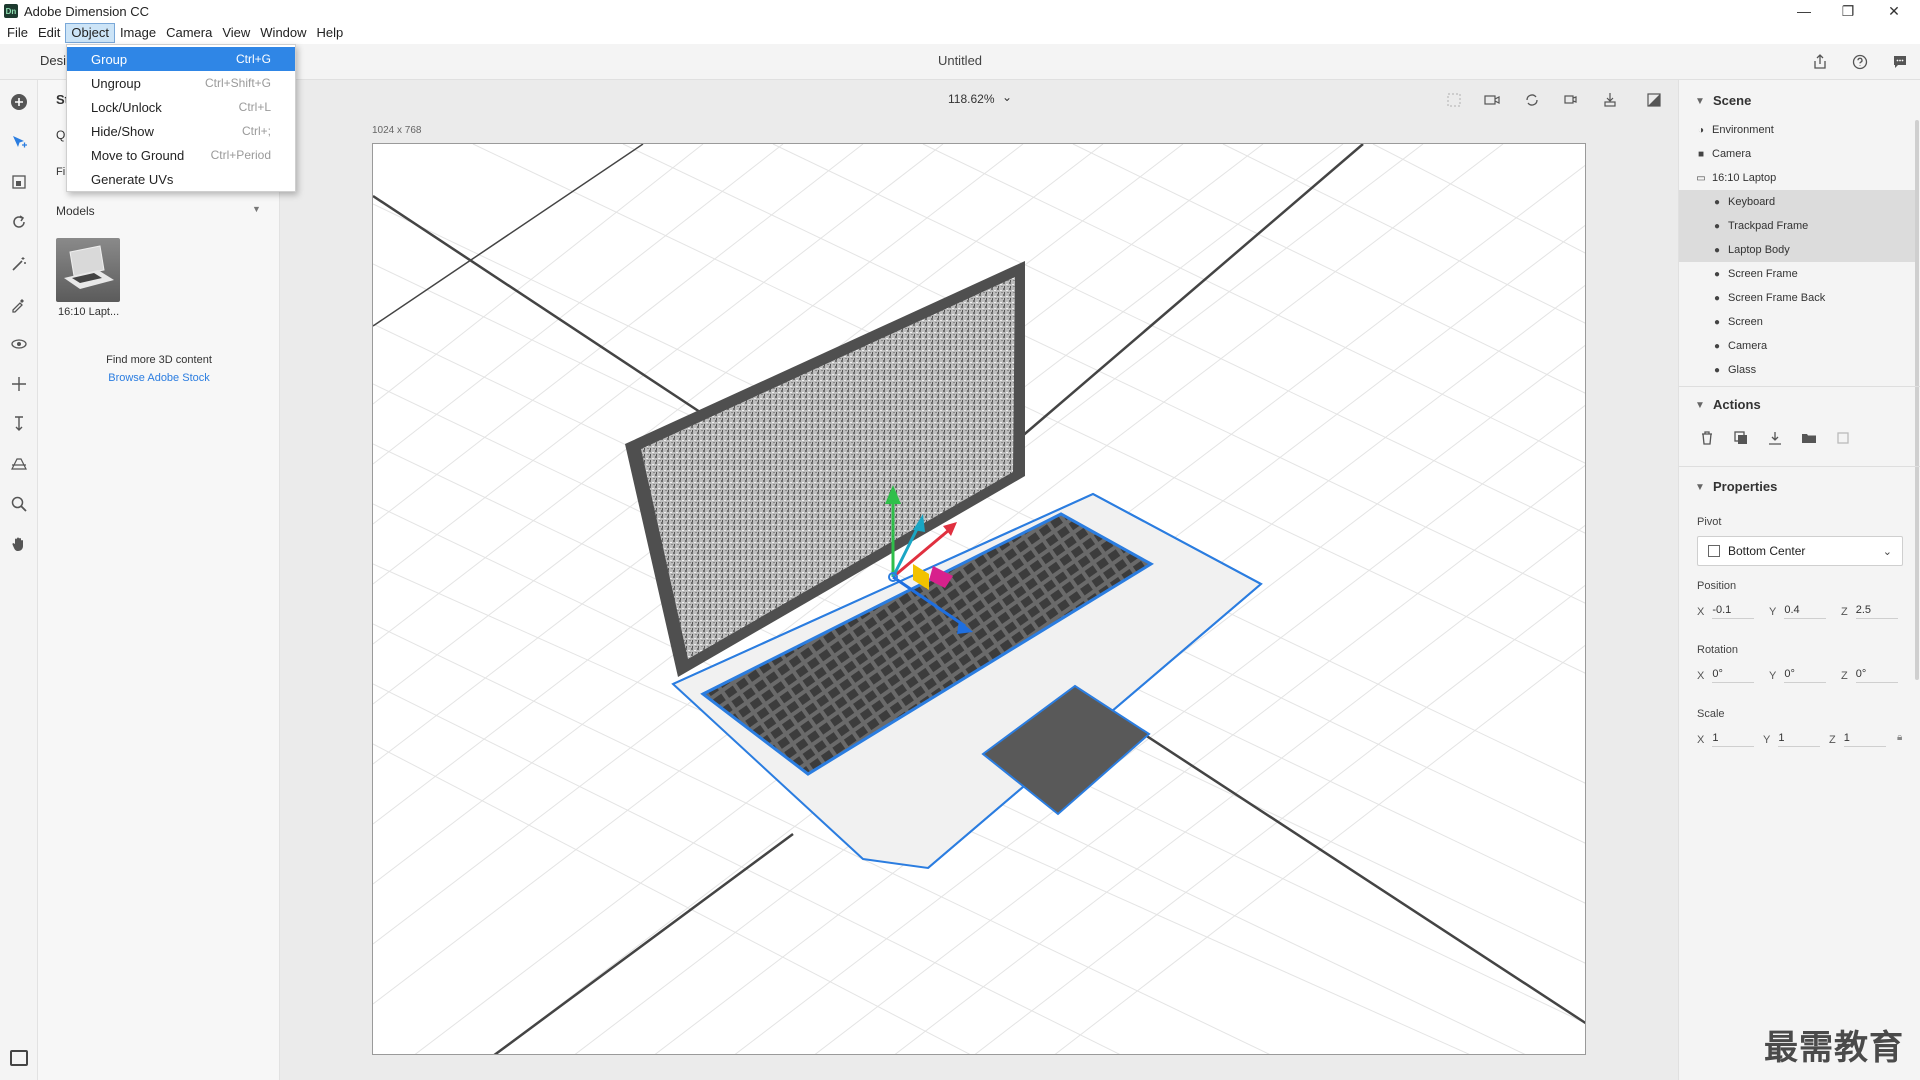 This screenshot has width=1920, height=1080. Describe the element at coordinates (1732, 100) in the screenshot. I see `scene-section-title: Scene` at that location.